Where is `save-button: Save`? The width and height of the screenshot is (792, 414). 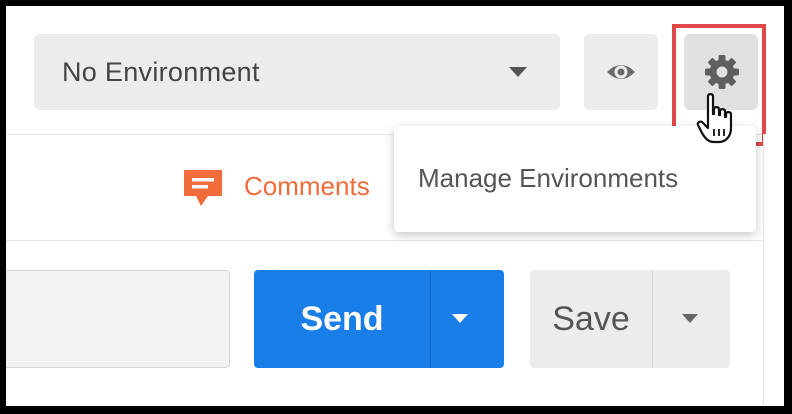
save-button: Save is located at coordinates (630, 319).